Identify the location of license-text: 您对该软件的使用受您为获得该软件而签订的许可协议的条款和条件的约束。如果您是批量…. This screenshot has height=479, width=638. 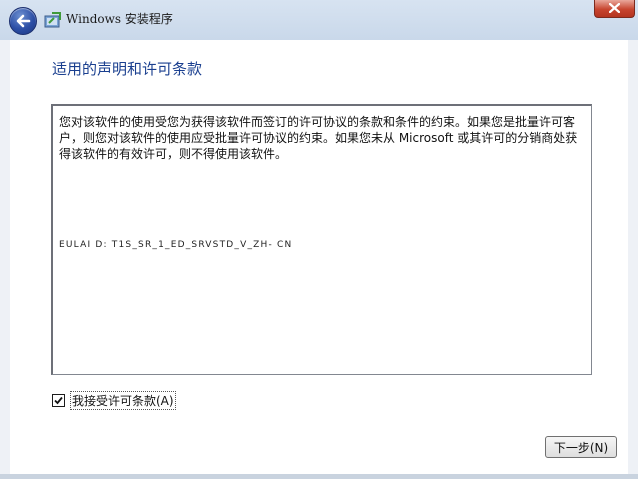
(318, 138).